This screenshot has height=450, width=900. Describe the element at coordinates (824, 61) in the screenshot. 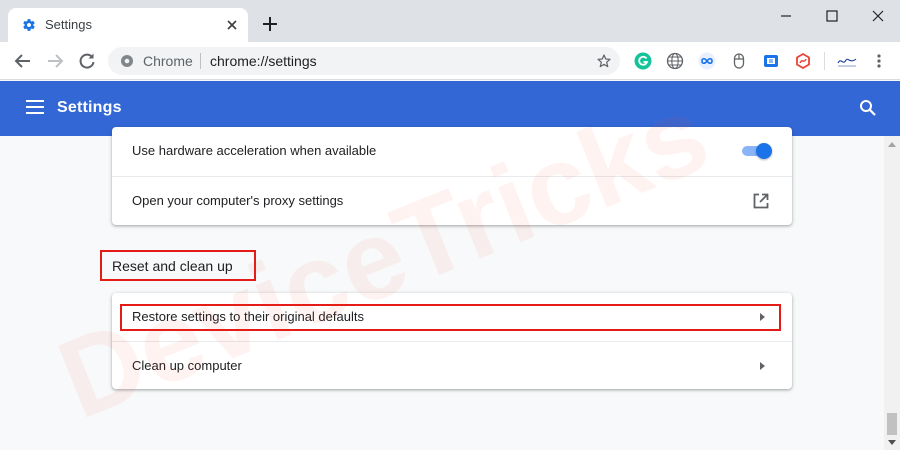

I see `toolbar-separator` at that location.